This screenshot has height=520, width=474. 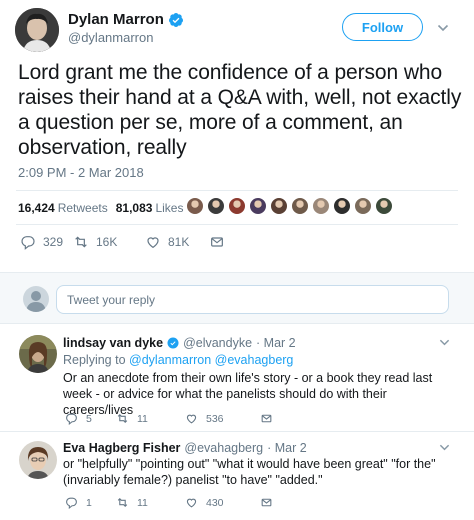 I want to click on like-count: 430, so click(x=215, y=502).